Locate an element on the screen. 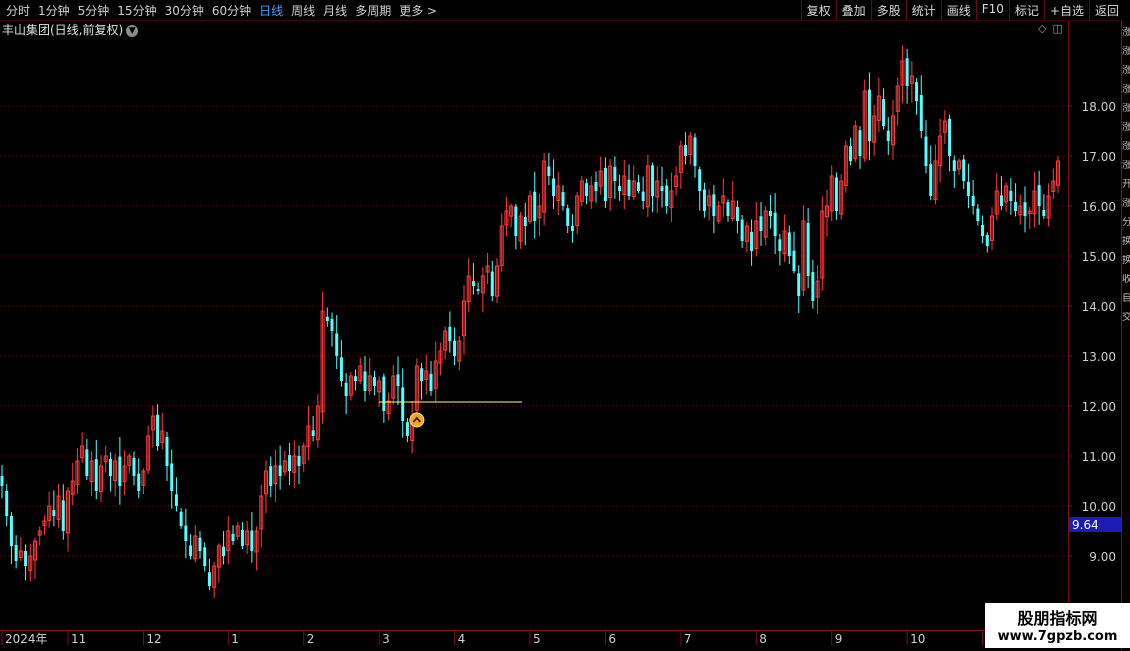 This screenshot has height=651, width=1130. price-tick-label: 12.00 is located at coordinates (1099, 407).